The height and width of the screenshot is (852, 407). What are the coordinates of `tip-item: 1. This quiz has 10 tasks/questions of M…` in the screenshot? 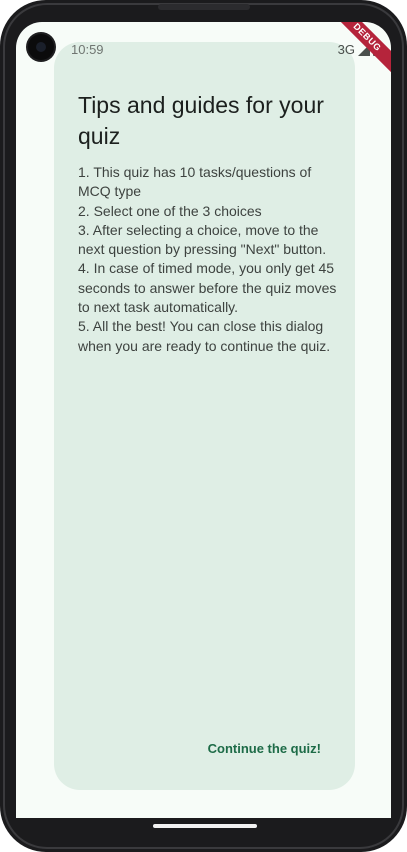 It's located at (195, 182).